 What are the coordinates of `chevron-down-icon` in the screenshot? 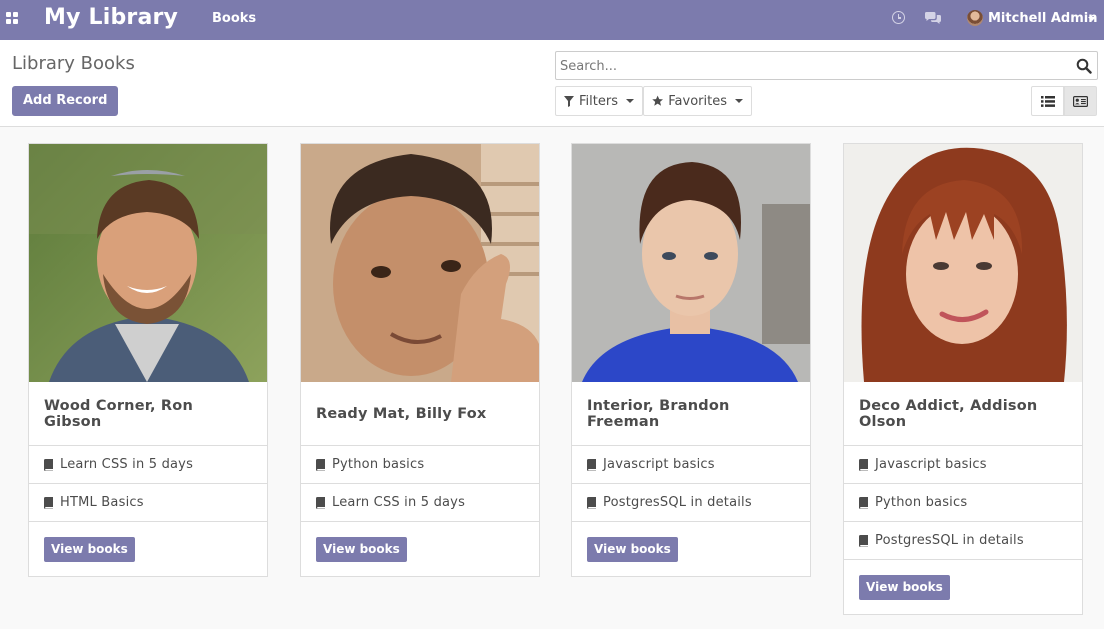 It's located at (1092, 19).